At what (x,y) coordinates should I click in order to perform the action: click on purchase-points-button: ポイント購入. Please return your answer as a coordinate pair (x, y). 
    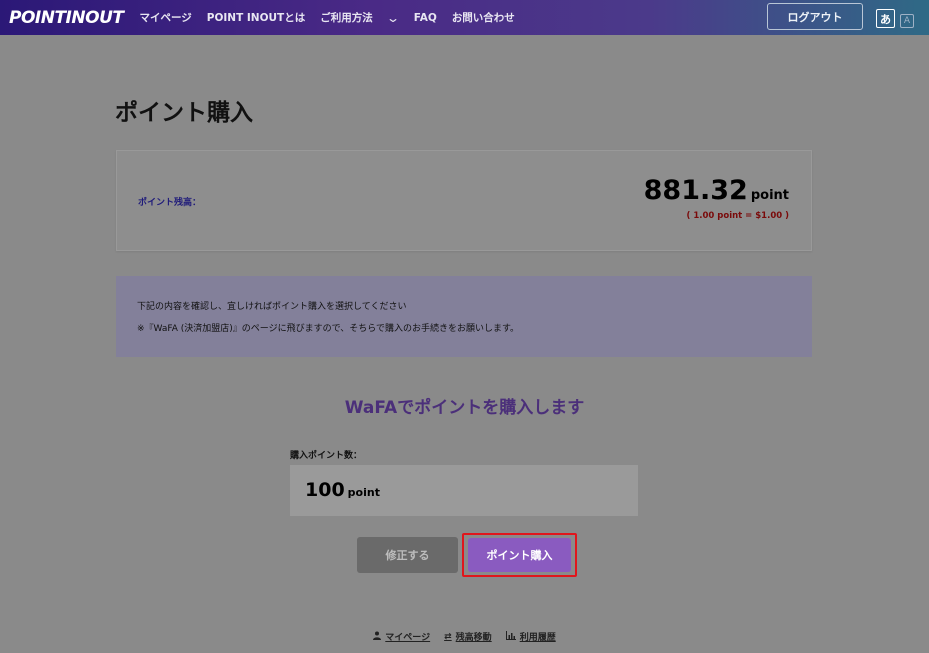
    Looking at the image, I should click on (519, 555).